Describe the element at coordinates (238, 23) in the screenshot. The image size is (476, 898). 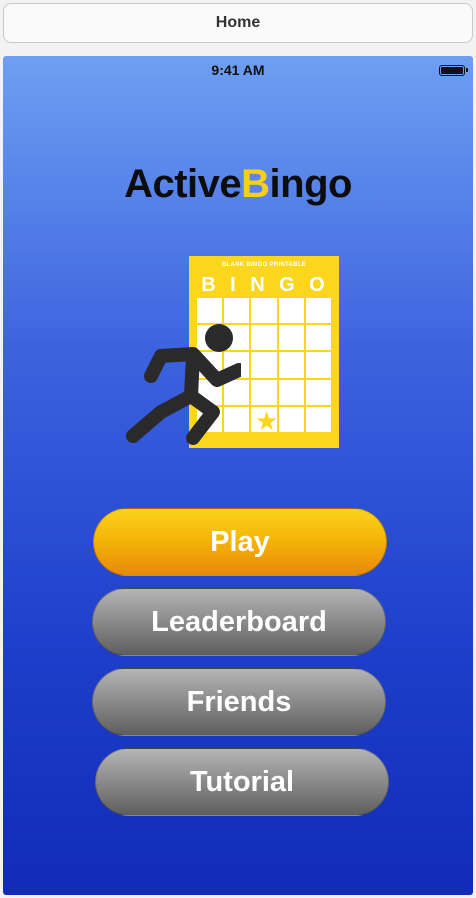
I see `nav-title: Home` at that location.